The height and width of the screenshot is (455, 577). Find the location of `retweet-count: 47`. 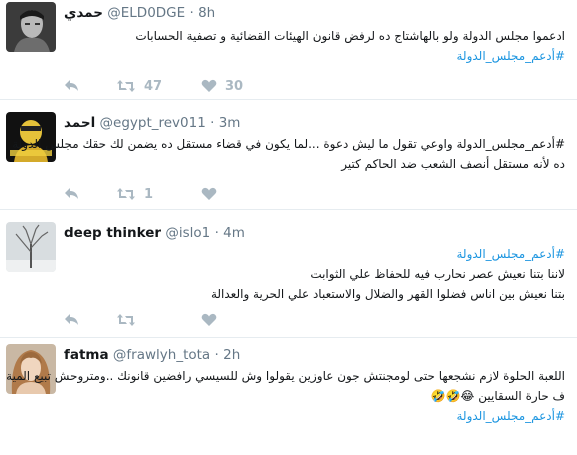

retweet-count: 47 is located at coordinates (153, 86).